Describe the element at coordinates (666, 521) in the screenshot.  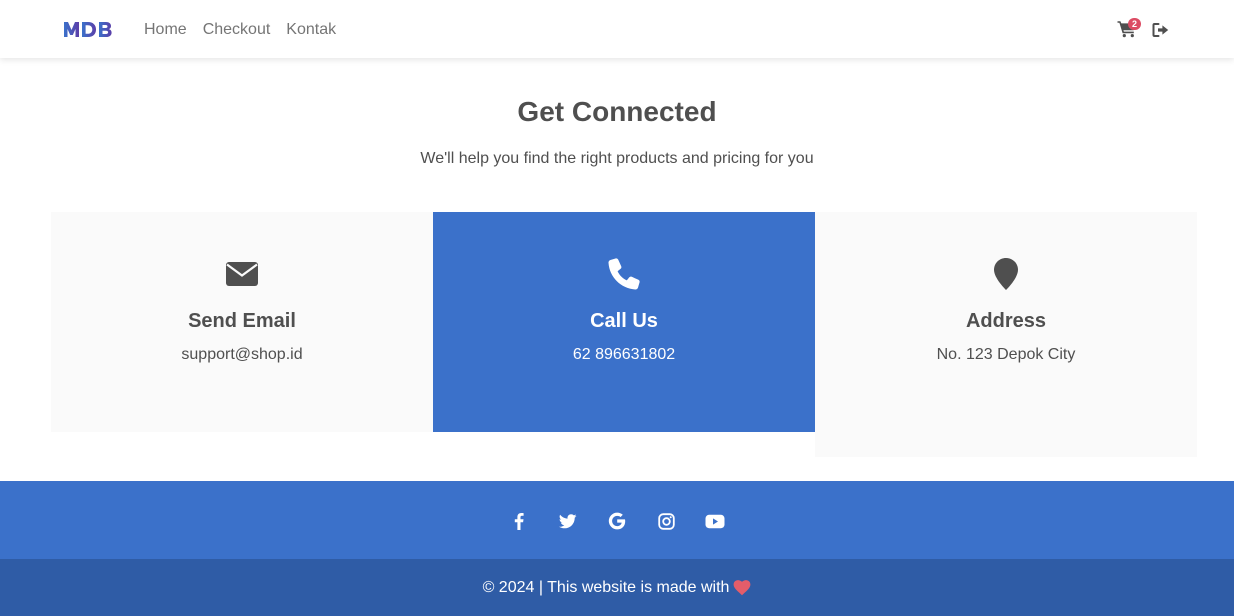
I see `instagram-icon` at that location.